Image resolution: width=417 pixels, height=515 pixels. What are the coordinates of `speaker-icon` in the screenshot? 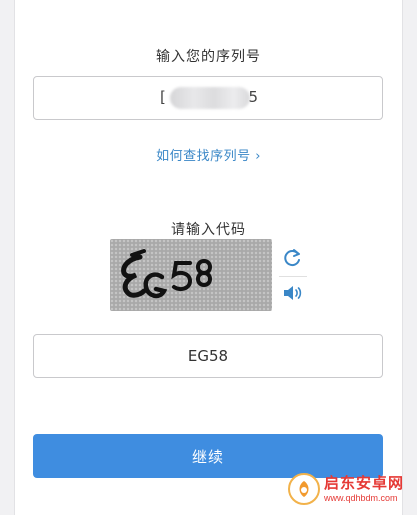 It's located at (292, 293).